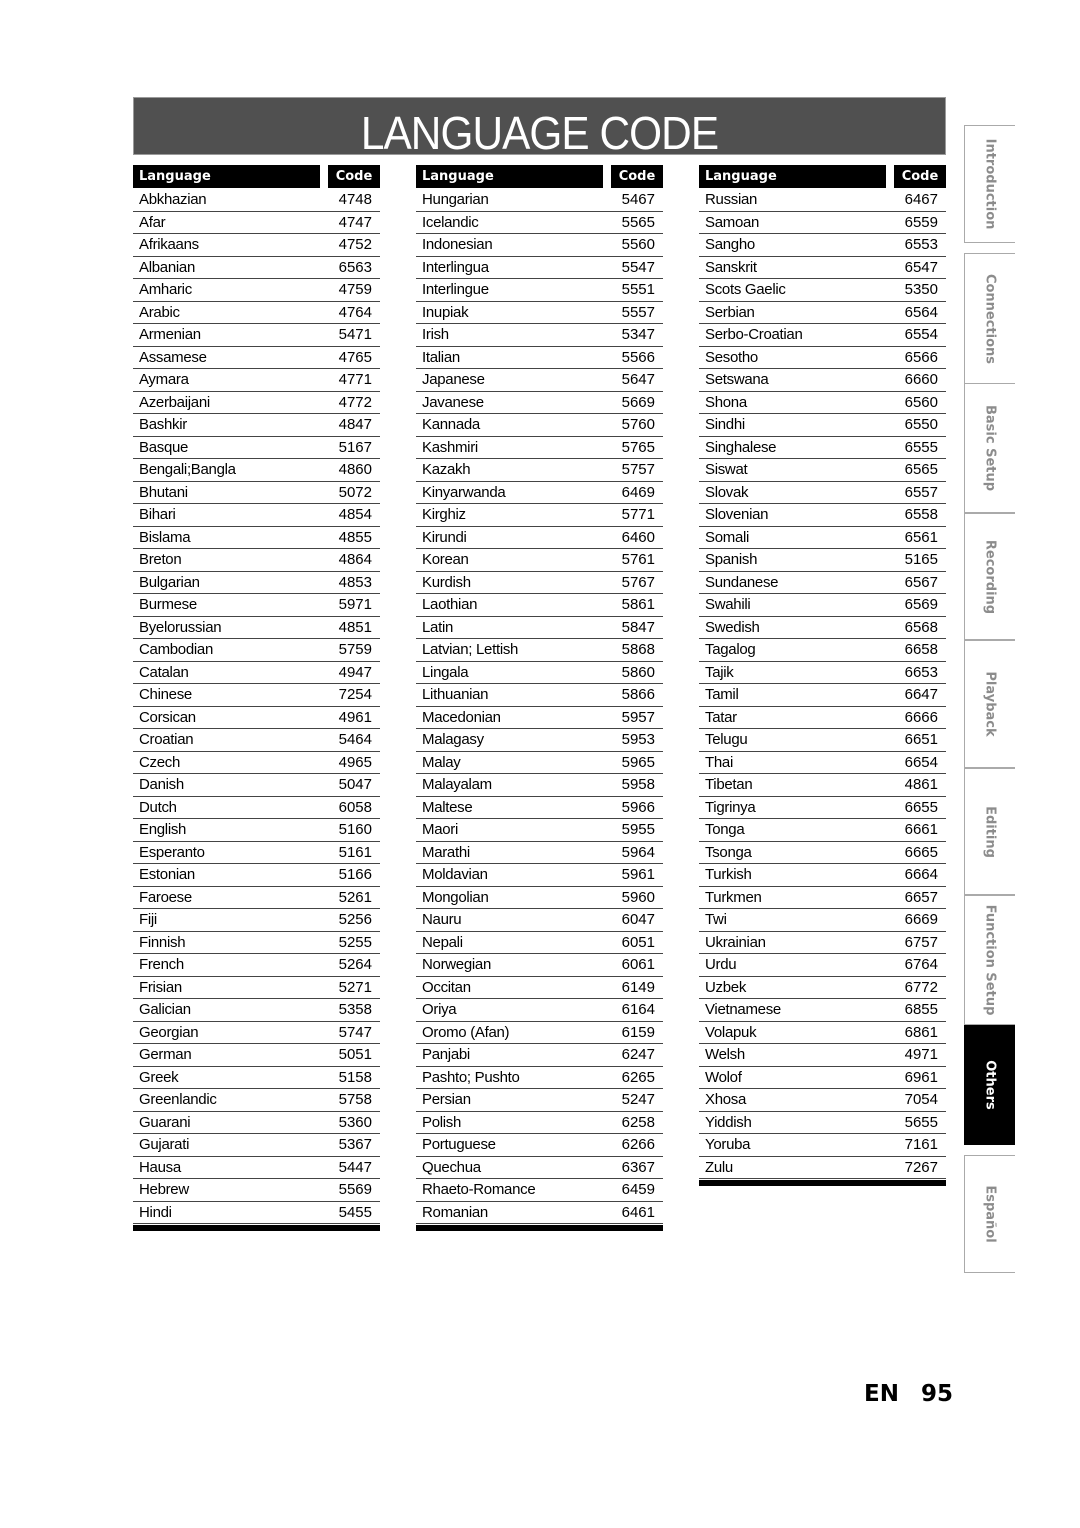  Describe the element at coordinates (355, 1077) in the screenshot. I see `language-code: 5158` at that location.